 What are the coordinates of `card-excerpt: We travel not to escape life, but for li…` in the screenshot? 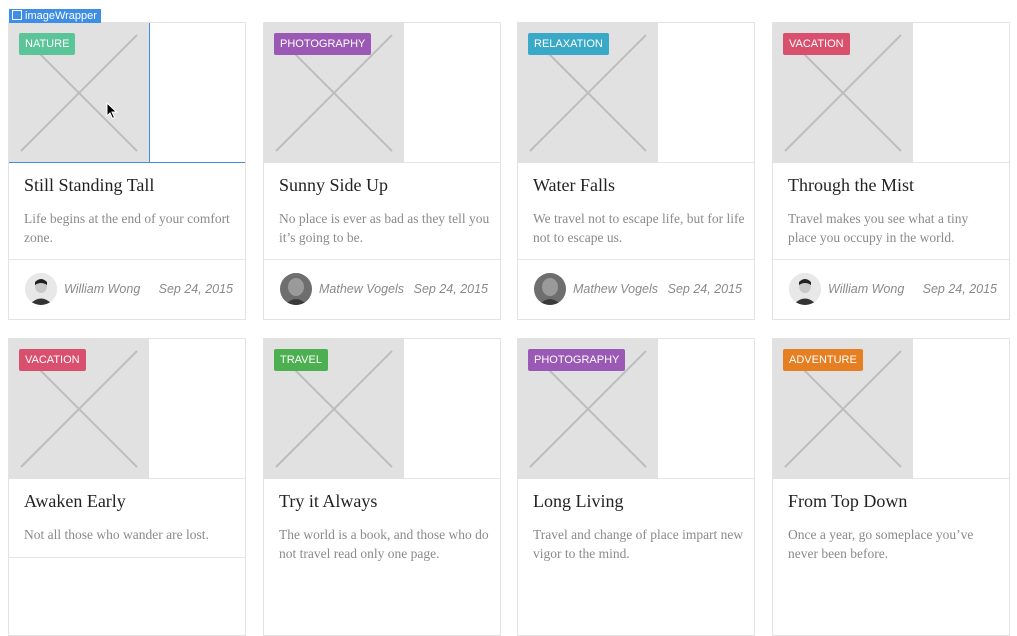 It's located at (639, 228).